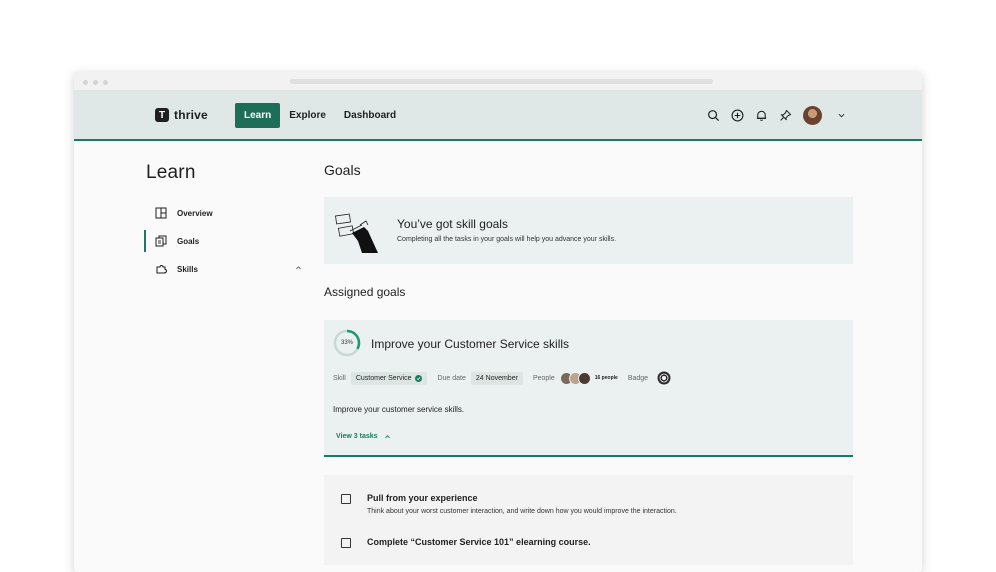 The height and width of the screenshot is (572, 996). I want to click on sidebar-title: Learn, so click(171, 172).